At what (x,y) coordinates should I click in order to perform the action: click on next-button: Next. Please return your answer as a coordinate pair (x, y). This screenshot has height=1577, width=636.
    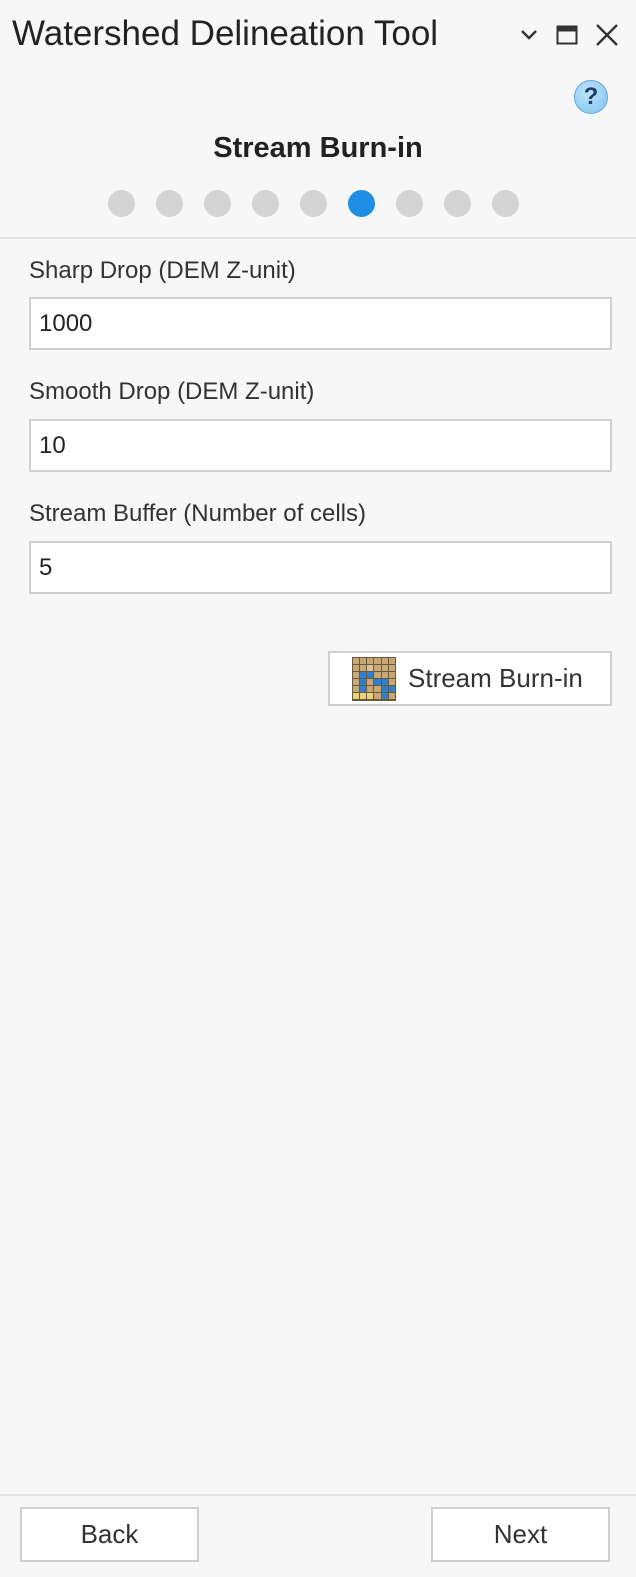
    Looking at the image, I should click on (520, 1534).